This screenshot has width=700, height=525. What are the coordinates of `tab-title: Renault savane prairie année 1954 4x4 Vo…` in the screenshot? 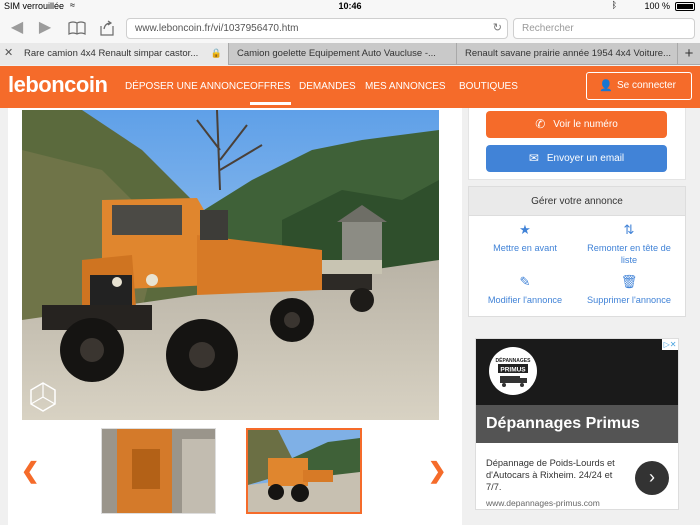 It's located at (568, 53).